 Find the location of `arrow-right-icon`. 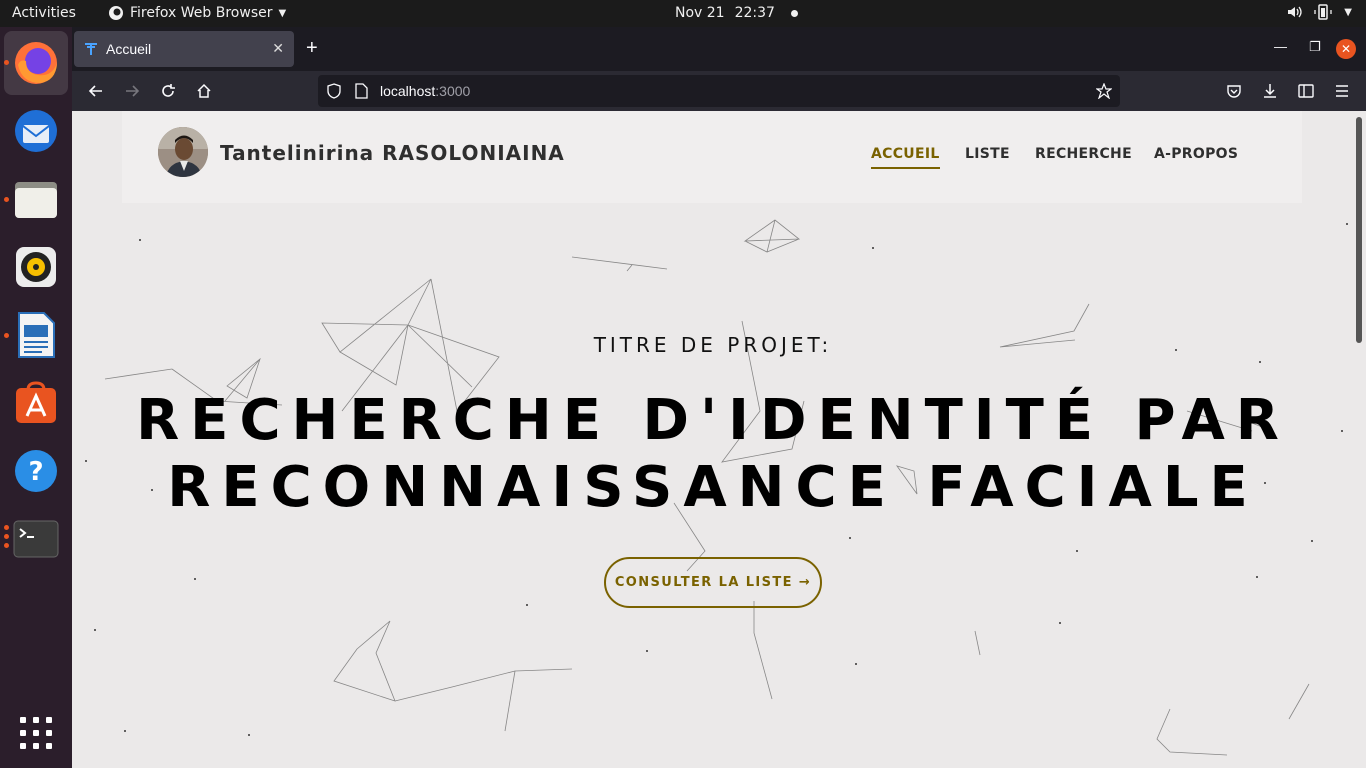

arrow-right-icon is located at coordinates (133, 91).